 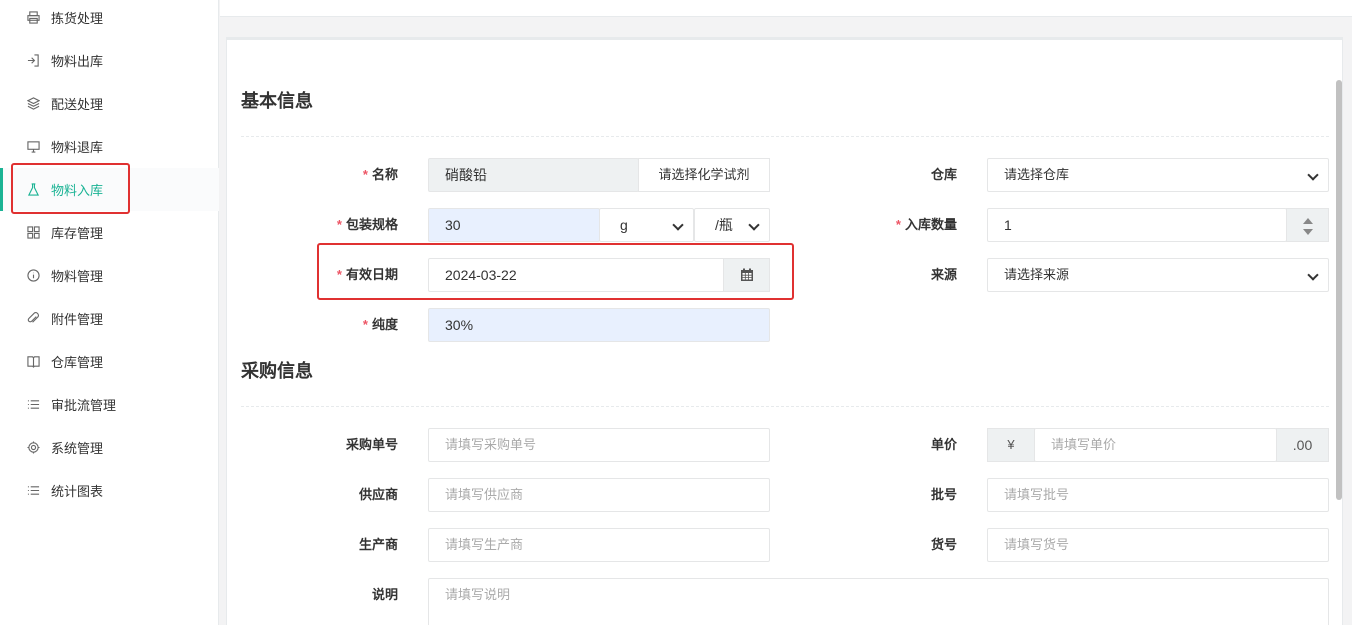 What do you see at coordinates (109, 103) in the screenshot?
I see `sidebar-item-delivery: 配送处理` at bounding box center [109, 103].